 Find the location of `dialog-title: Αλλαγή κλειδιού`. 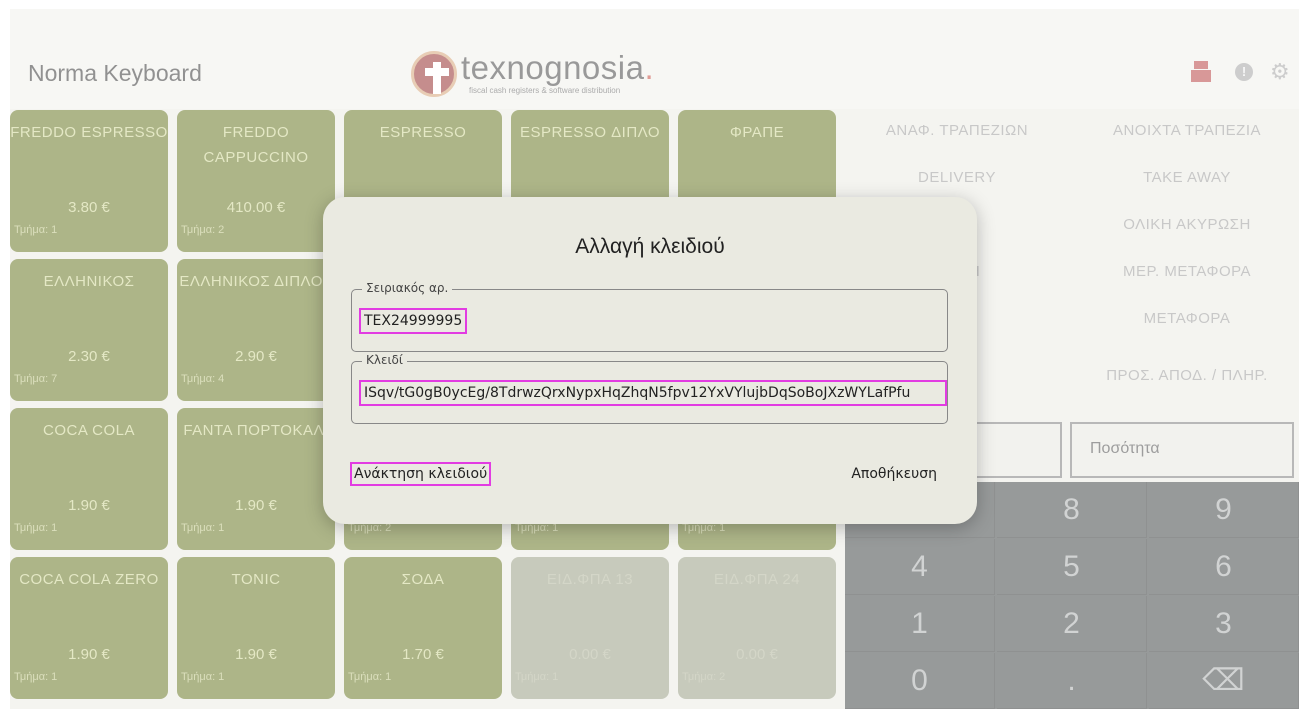

dialog-title: Αλλαγή κλειδιού is located at coordinates (650, 246).